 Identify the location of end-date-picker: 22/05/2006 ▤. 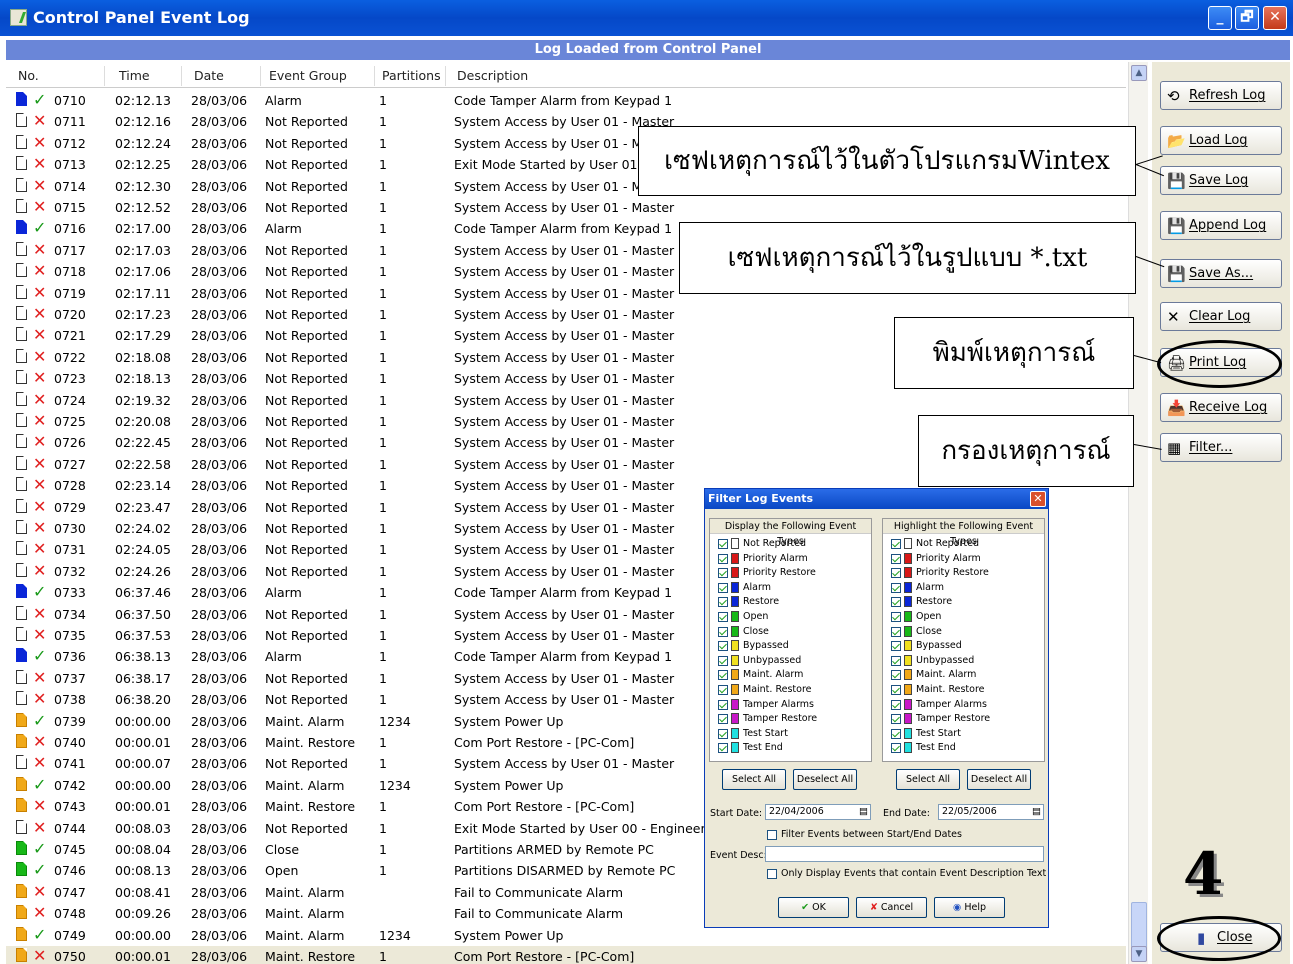
(991, 812).